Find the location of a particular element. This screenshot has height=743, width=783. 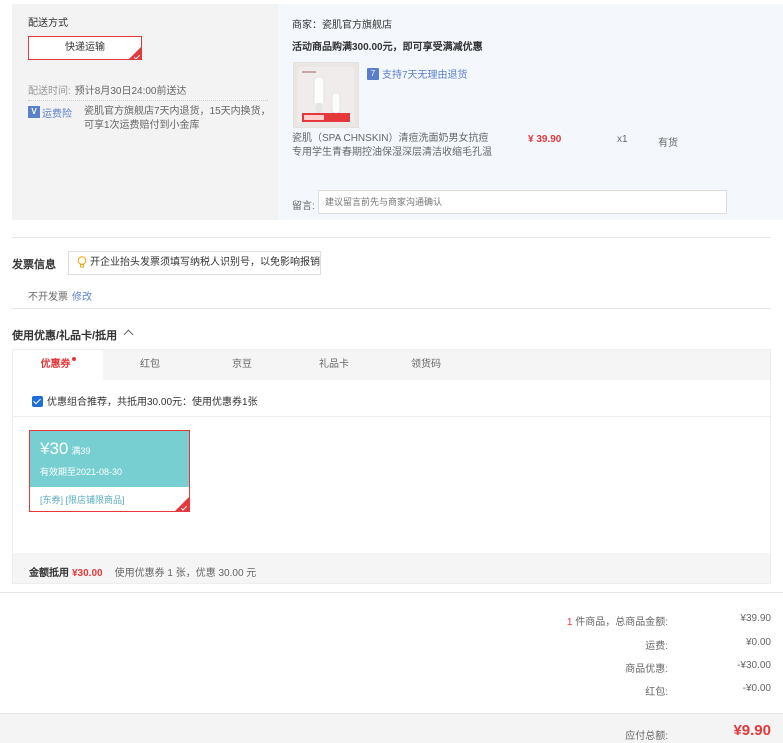

invoice-edit-link: 修改 is located at coordinates (82, 297).